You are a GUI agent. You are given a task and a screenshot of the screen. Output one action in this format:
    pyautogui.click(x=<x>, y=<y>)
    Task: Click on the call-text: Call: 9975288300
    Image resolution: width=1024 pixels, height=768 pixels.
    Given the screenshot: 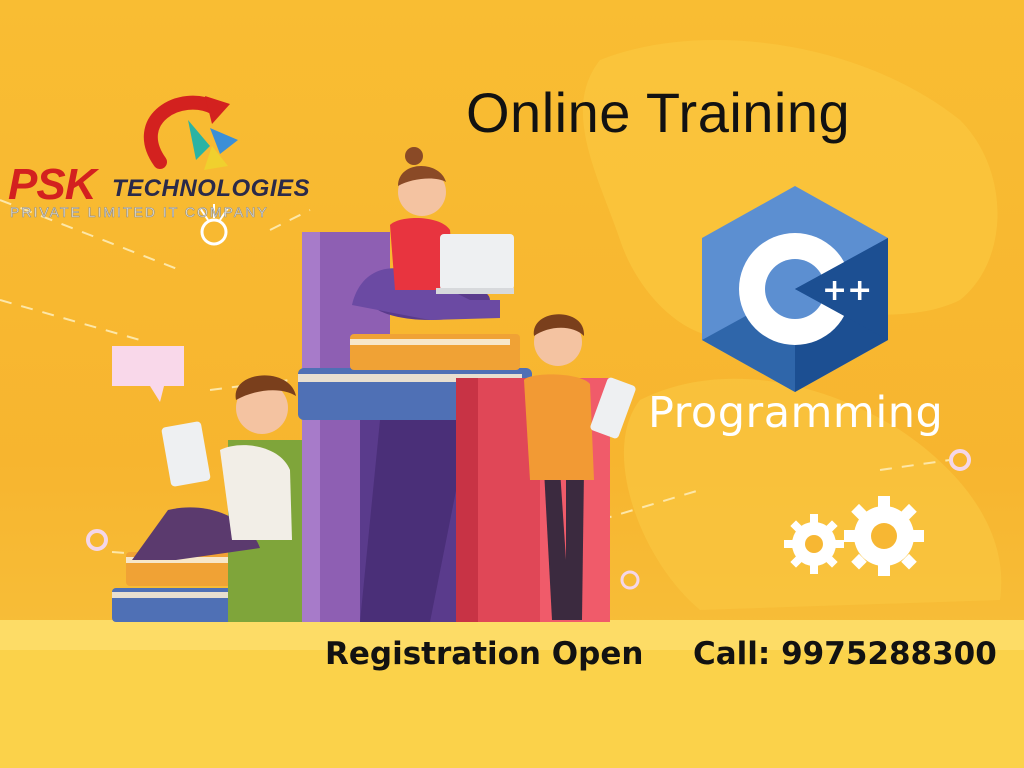 What is the action you would take?
    pyautogui.click(x=845, y=654)
    